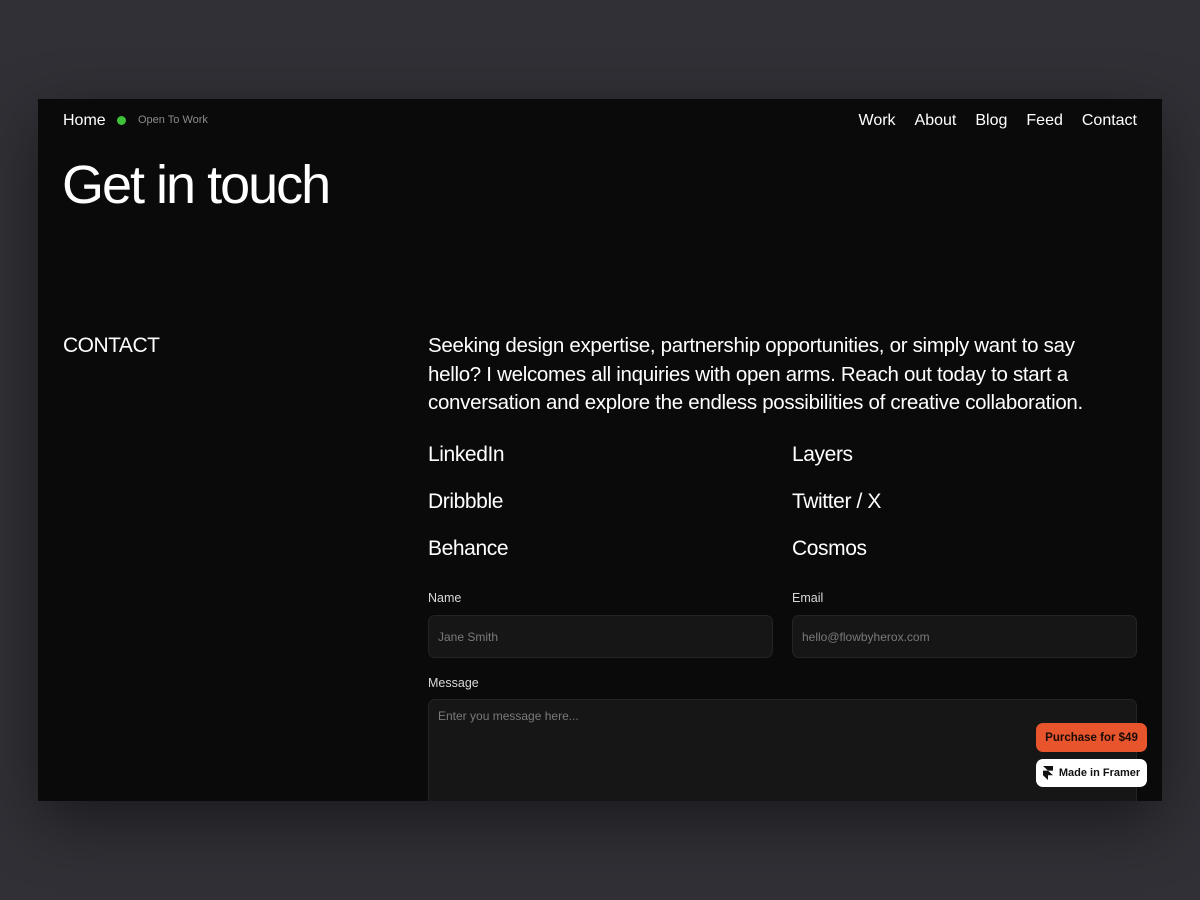 This screenshot has height=900, width=1200. What do you see at coordinates (1047, 773) in the screenshot?
I see `framer-logo-icon` at bounding box center [1047, 773].